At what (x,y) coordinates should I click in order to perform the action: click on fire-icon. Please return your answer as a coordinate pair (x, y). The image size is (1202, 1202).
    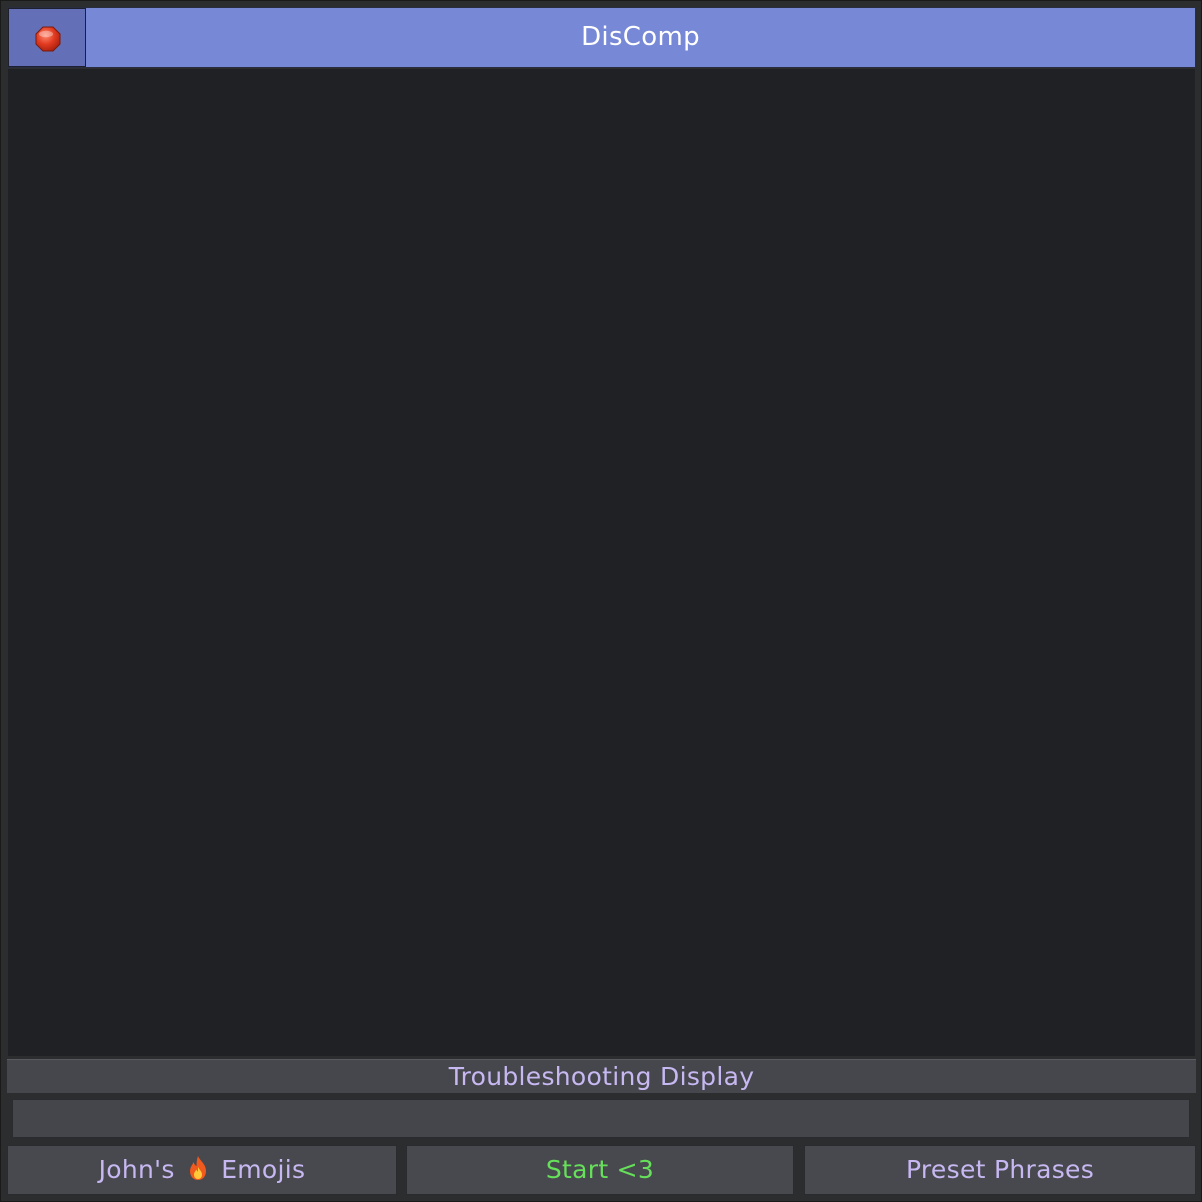
    Looking at the image, I should click on (197, 1168).